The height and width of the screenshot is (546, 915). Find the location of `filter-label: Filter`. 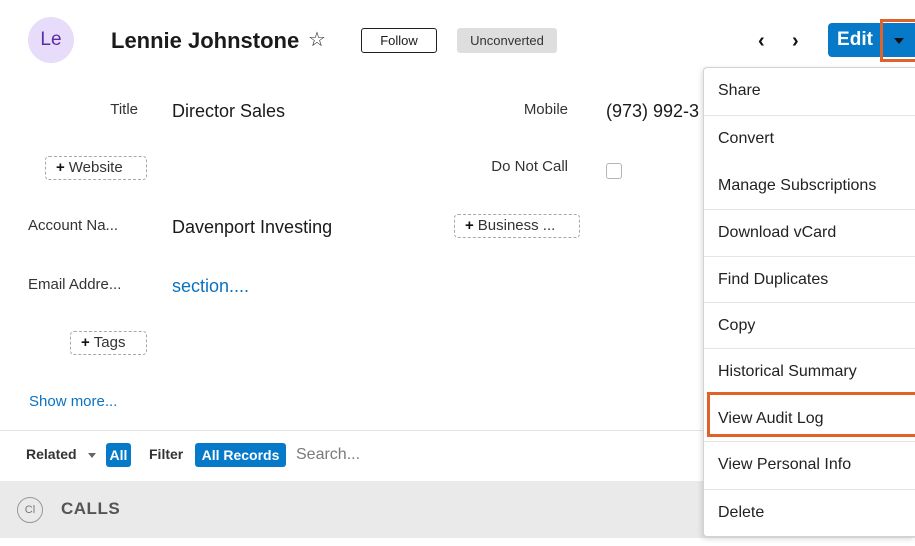

filter-label: Filter is located at coordinates (166, 454).